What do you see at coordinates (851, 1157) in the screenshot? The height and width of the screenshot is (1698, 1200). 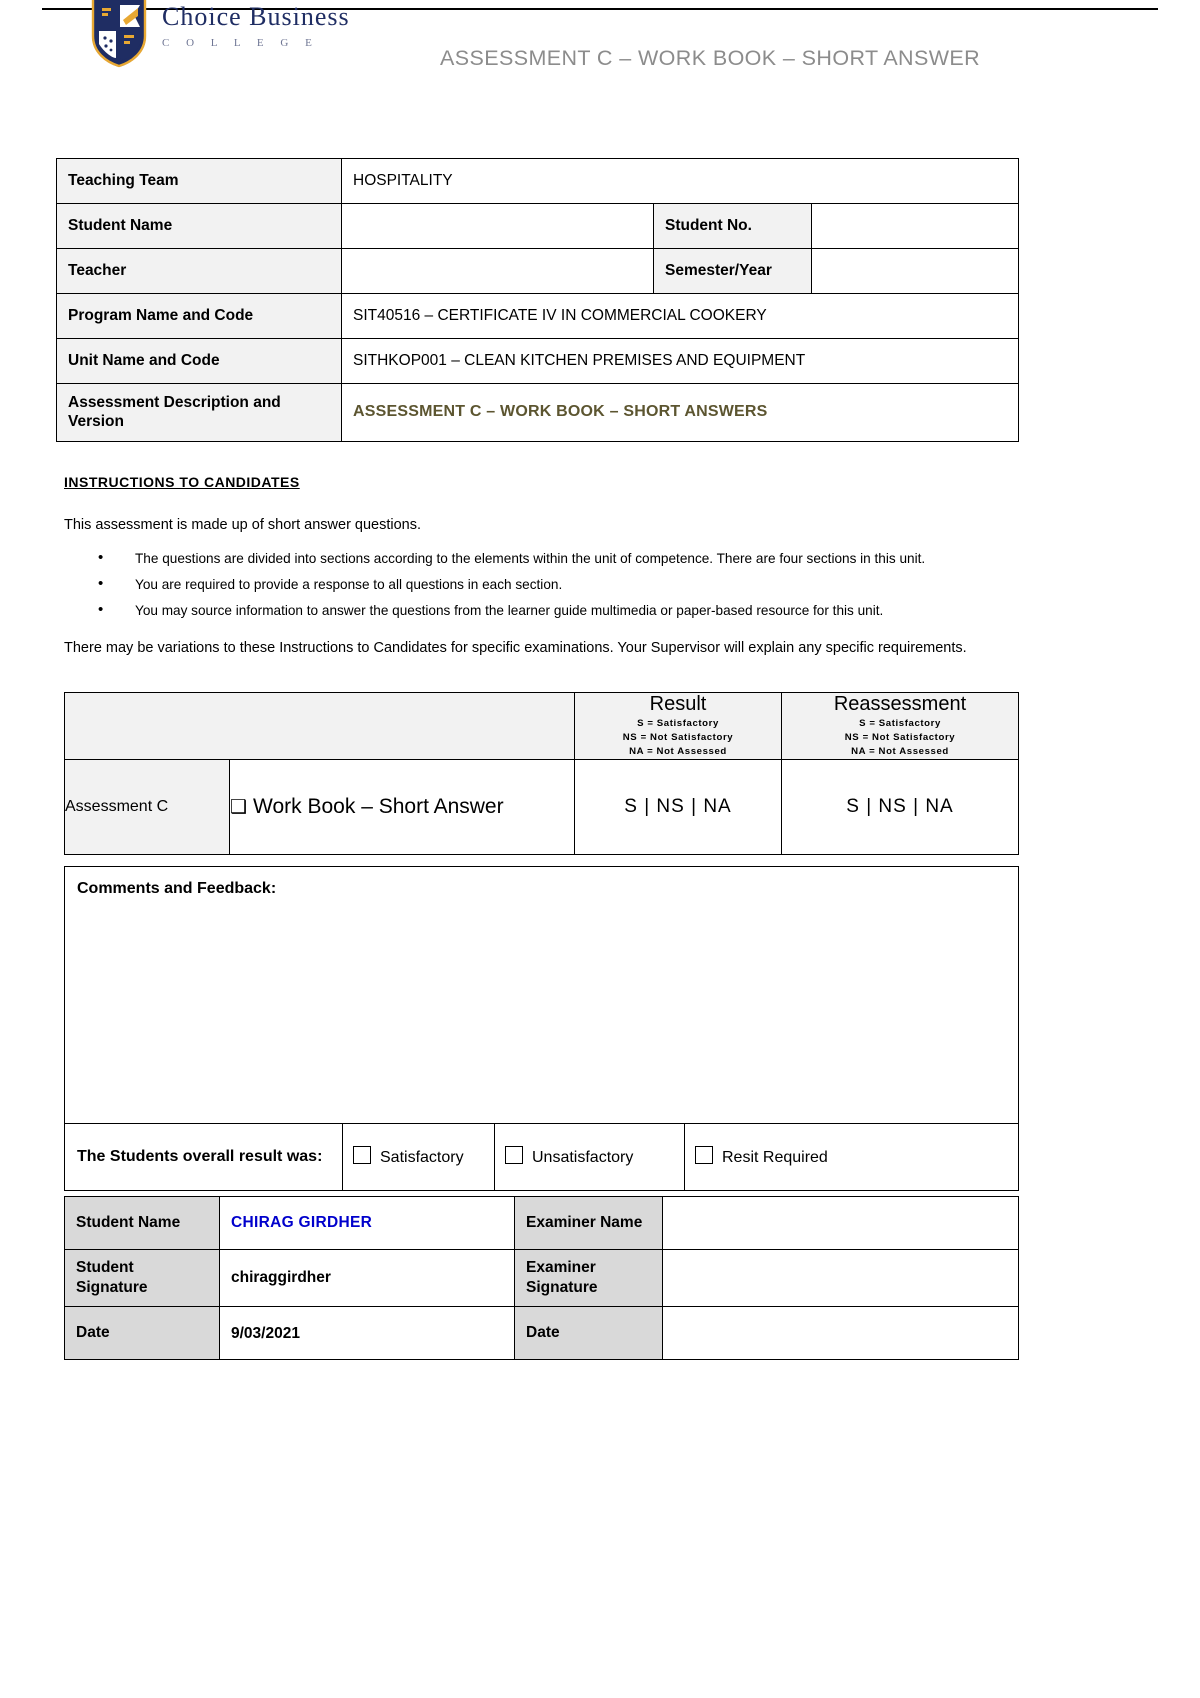 I see `overall-option-resit-required: Resit Required` at bounding box center [851, 1157].